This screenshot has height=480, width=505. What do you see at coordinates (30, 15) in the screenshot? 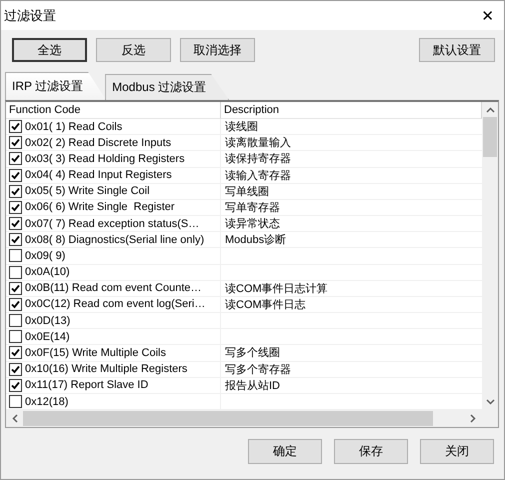
I see `window-title: 过滤设置` at bounding box center [30, 15].